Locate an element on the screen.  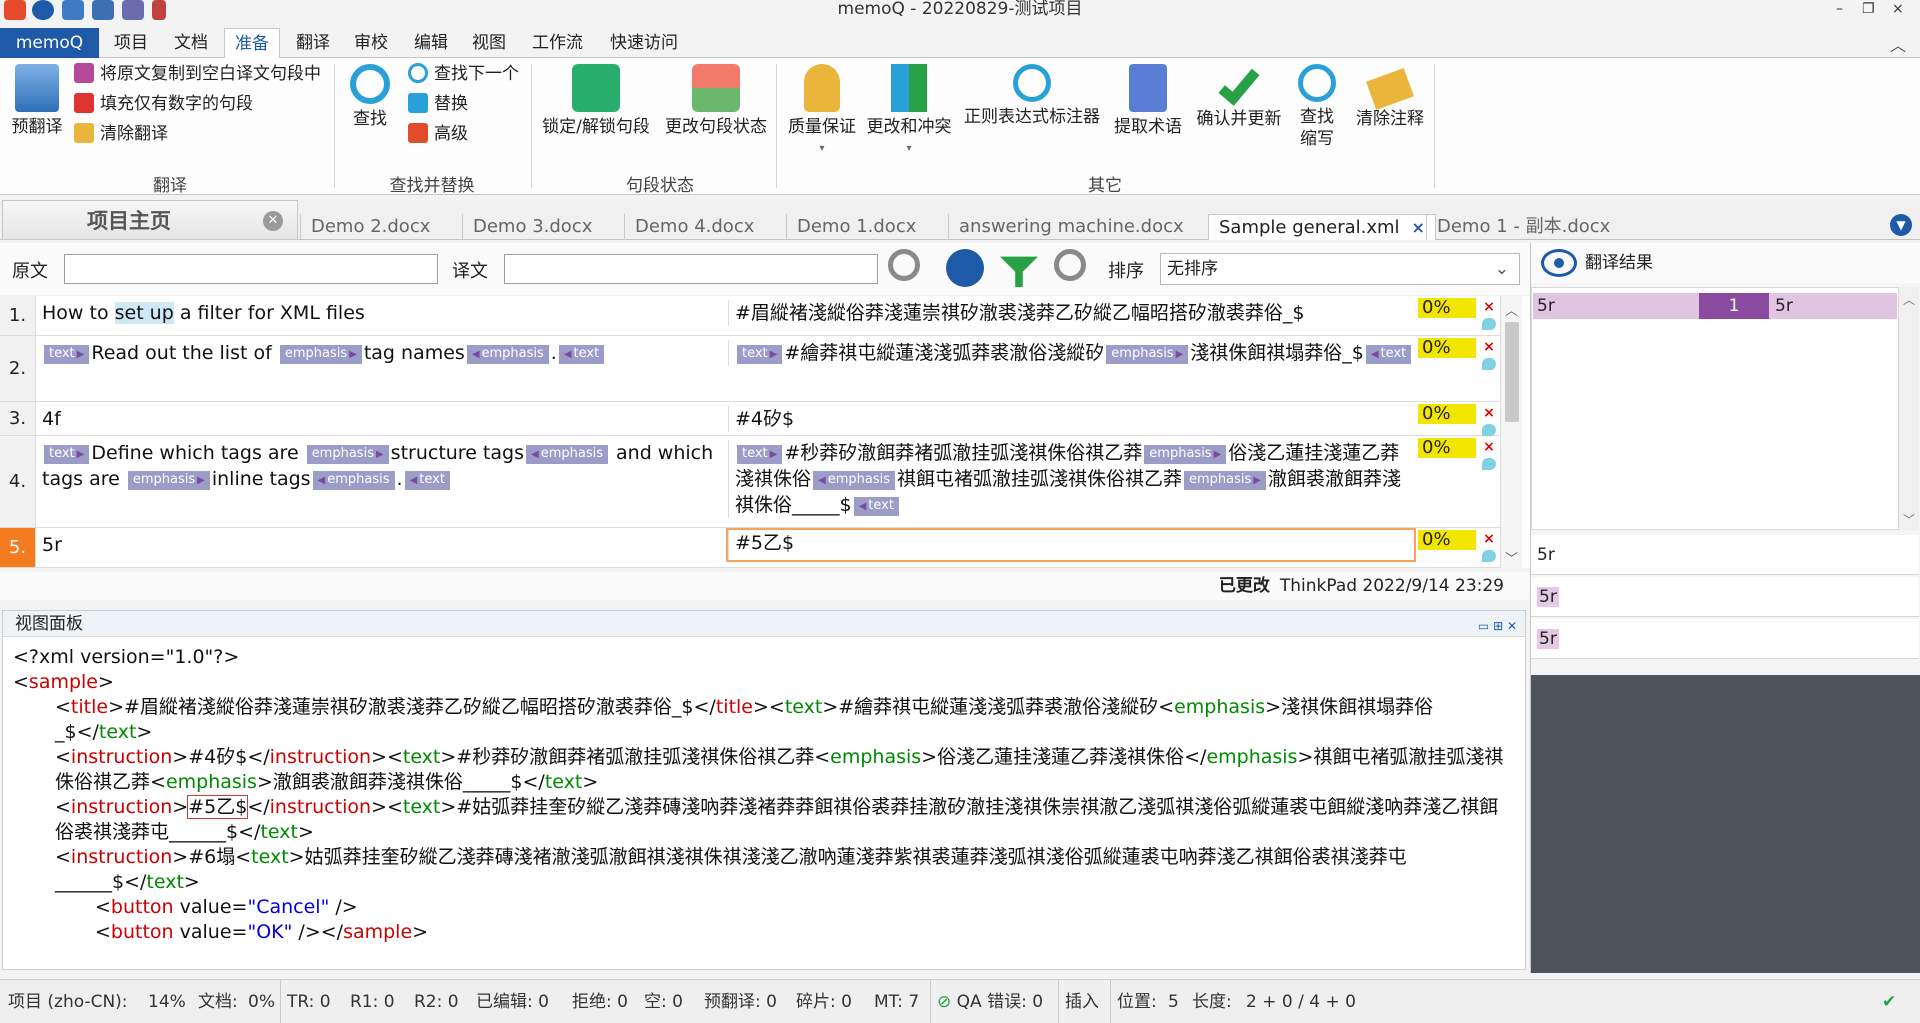
tab-documents: 文档 is located at coordinates (191, 43).